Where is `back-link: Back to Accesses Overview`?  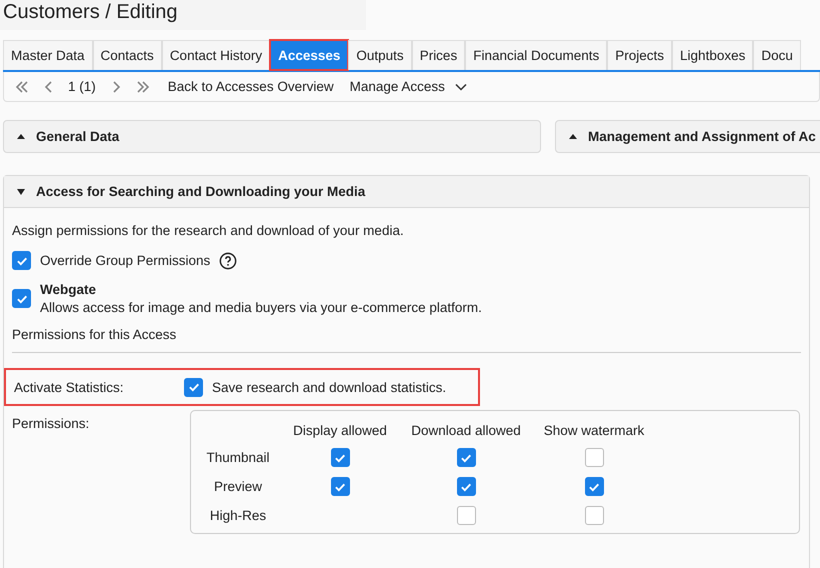 back-link: Back to Accesses Overview is located at coordinates (251, 86).